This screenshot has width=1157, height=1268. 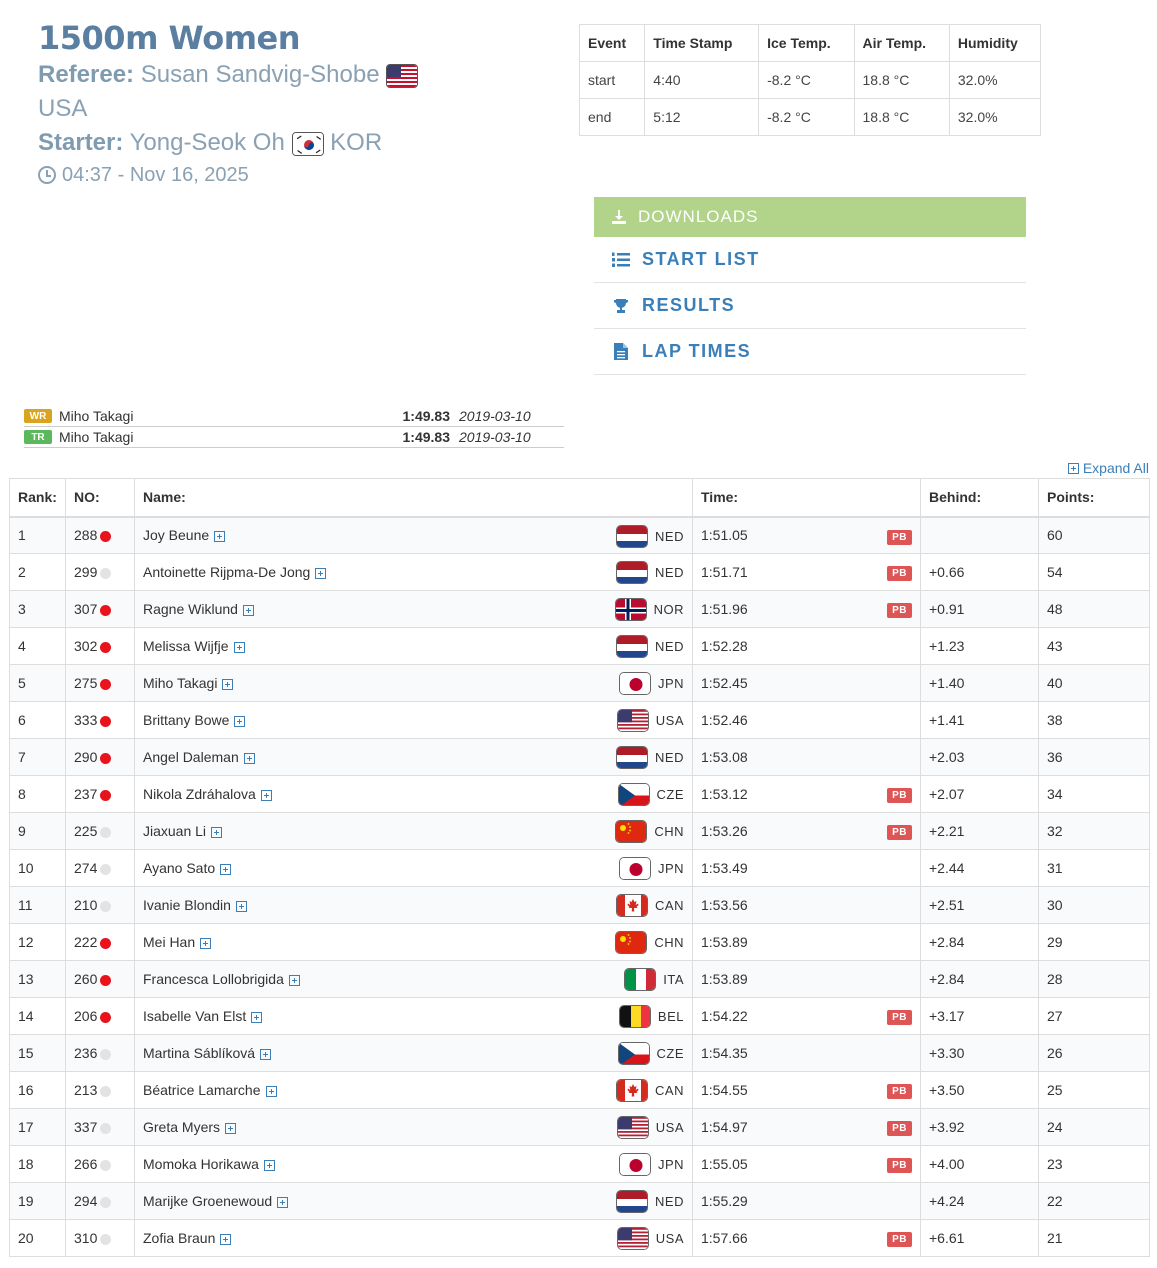 What do you see at coordinates (806, 720) in the screenshot?
I see `time-cell: 1:52.46` at bounding box center [806, 720].